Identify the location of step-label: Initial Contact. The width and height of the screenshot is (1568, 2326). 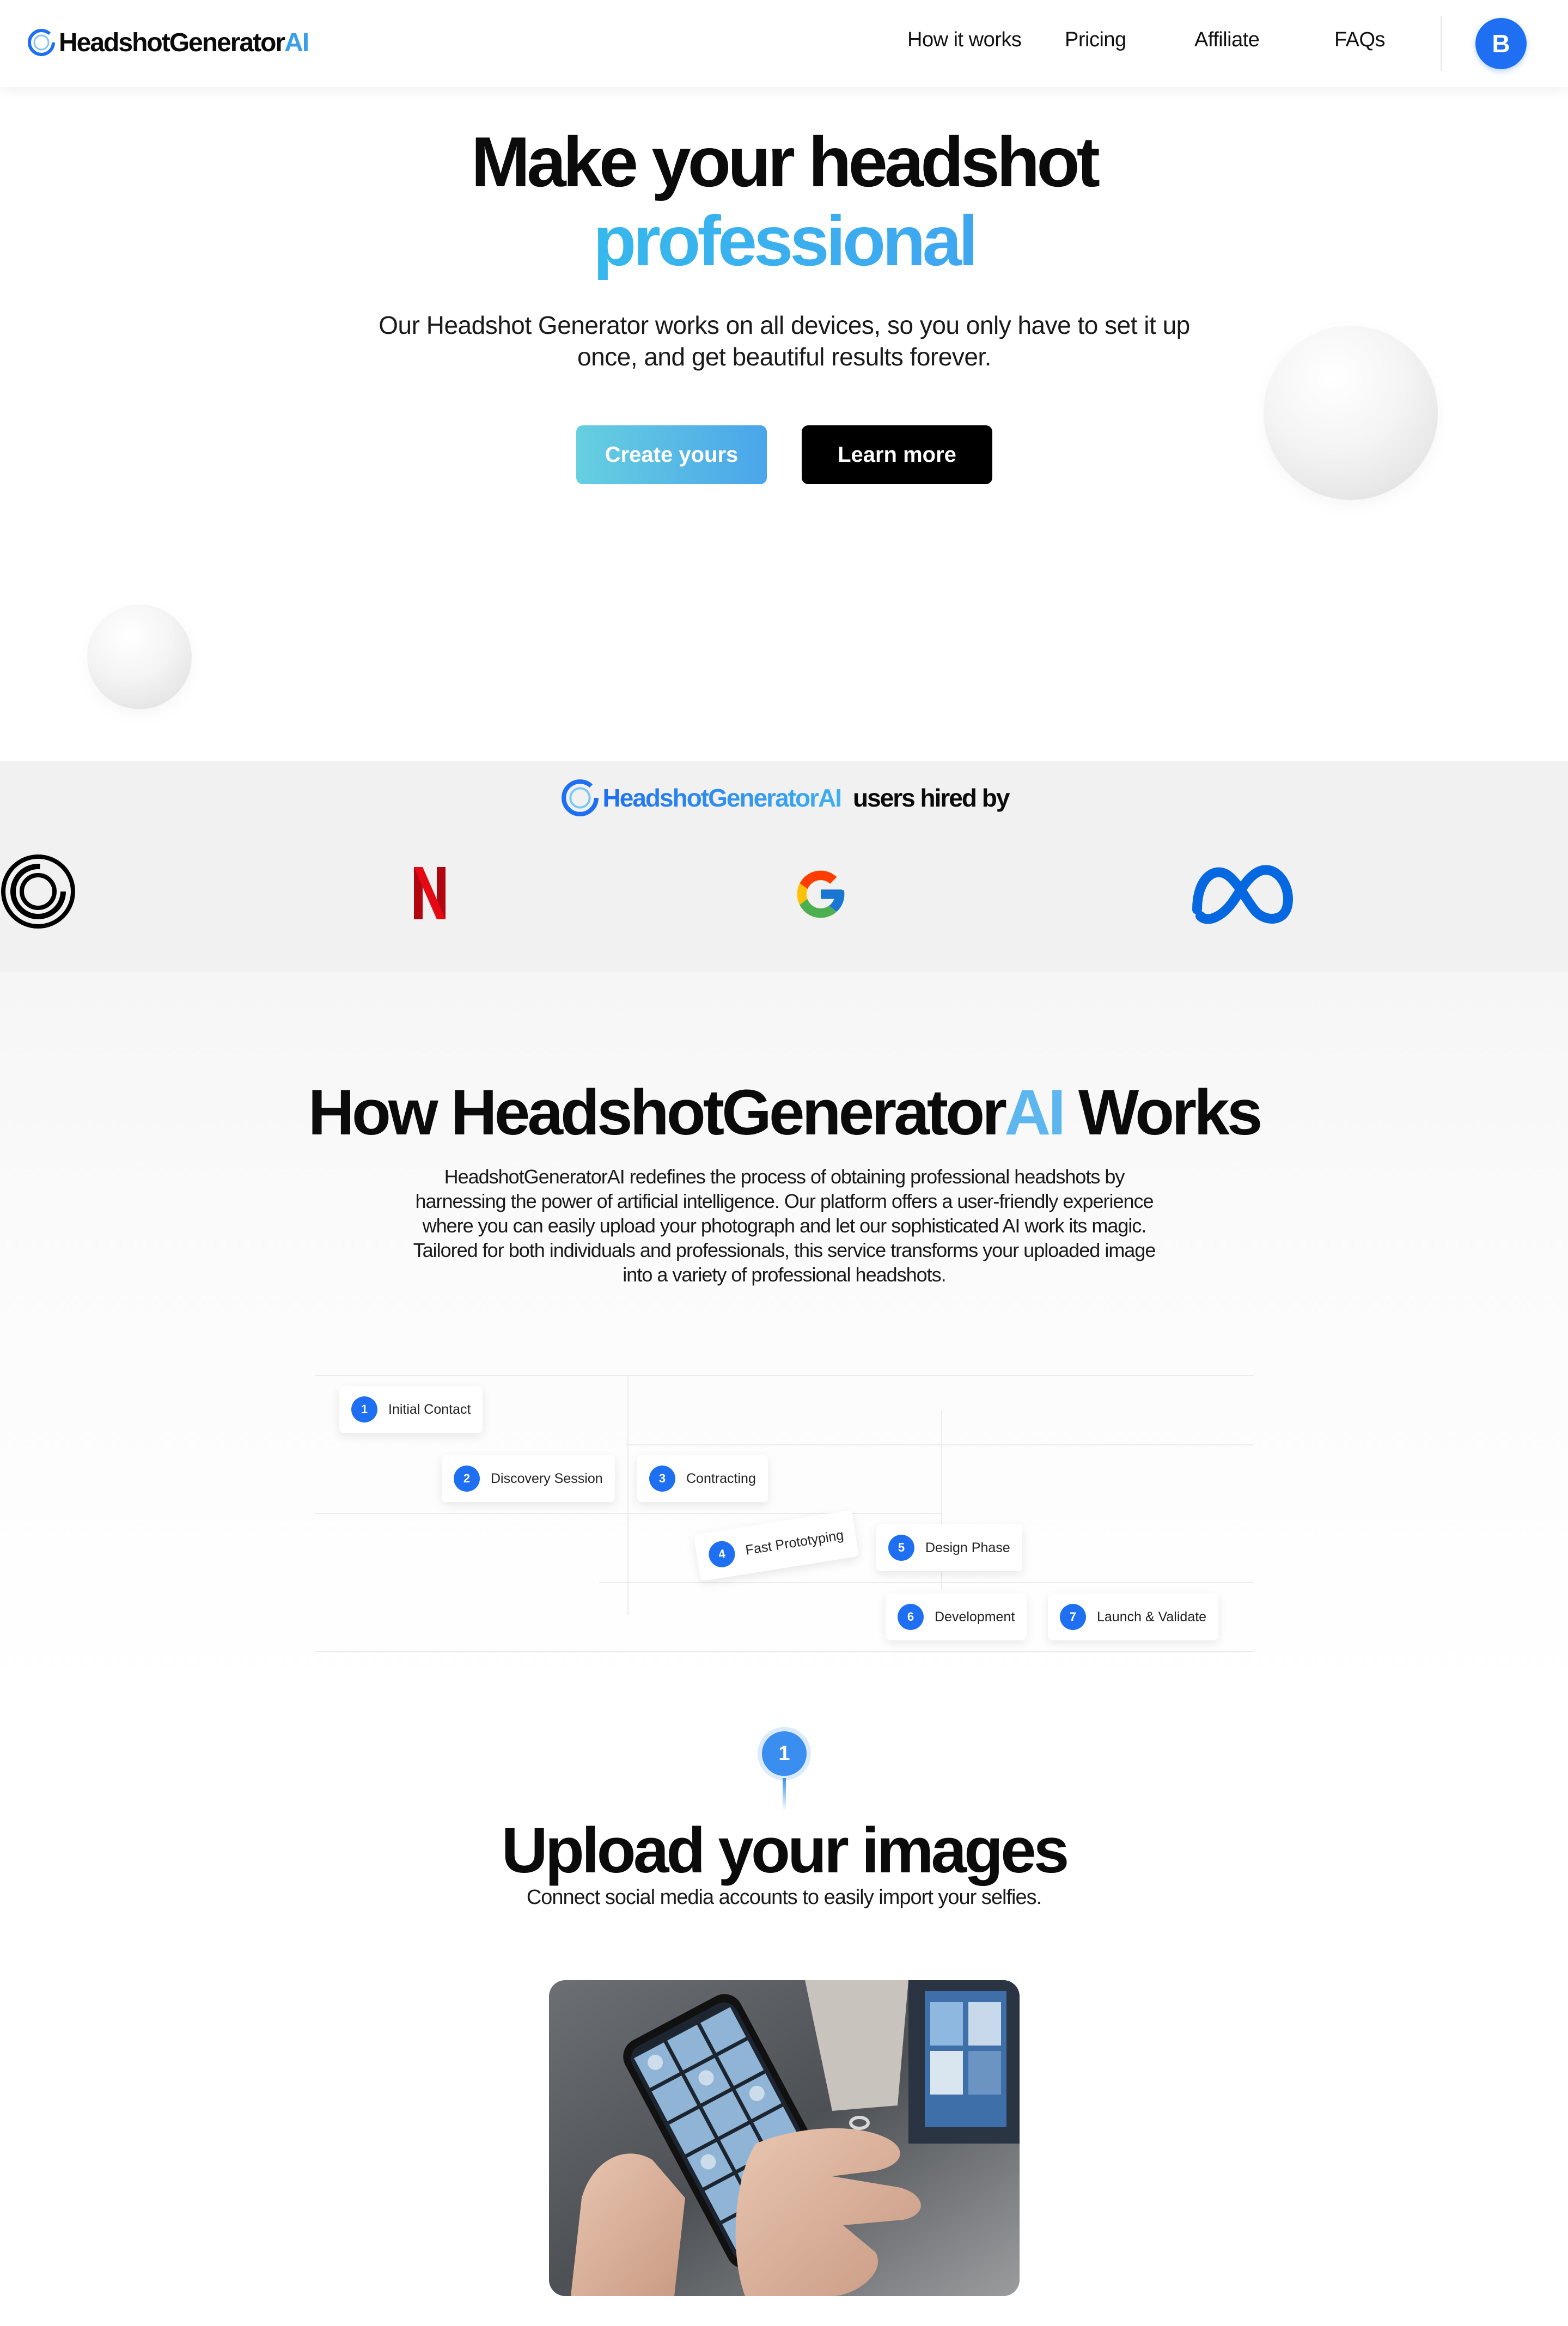
(429, 1409).